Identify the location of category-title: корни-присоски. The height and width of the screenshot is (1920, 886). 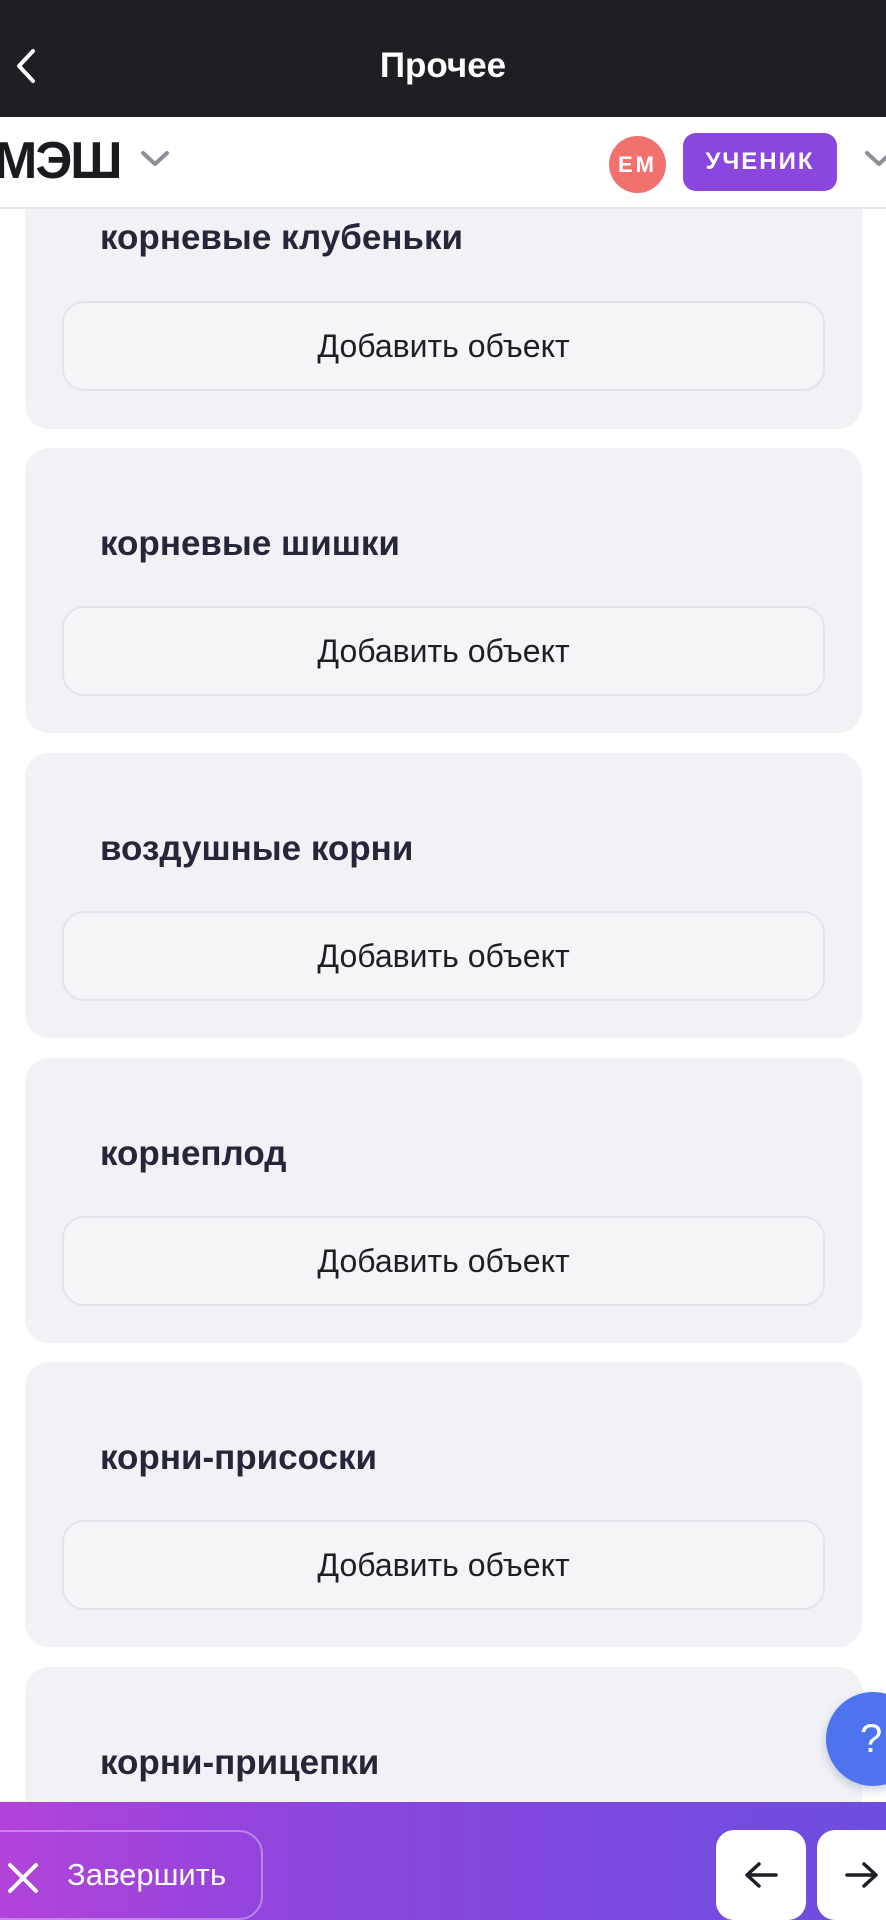
(239, 1457).